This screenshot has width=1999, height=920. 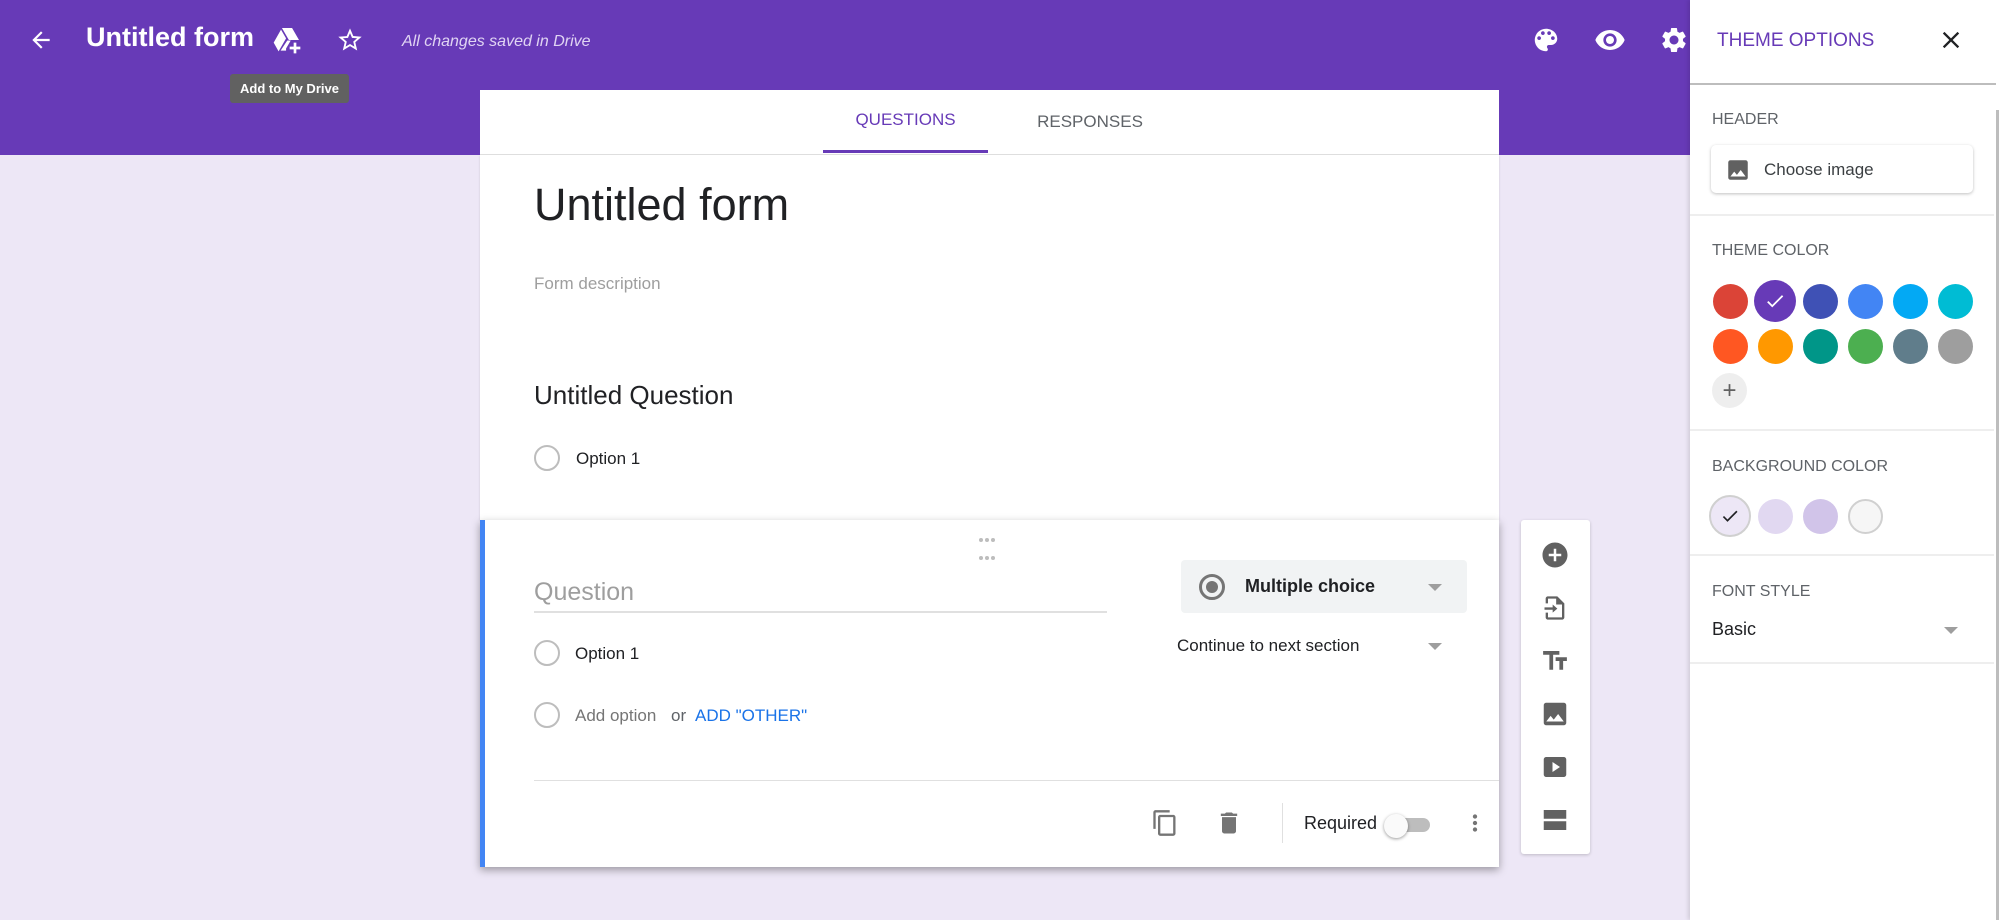 I want to click on delete-trash-icon, so click(x=1229, y=823).